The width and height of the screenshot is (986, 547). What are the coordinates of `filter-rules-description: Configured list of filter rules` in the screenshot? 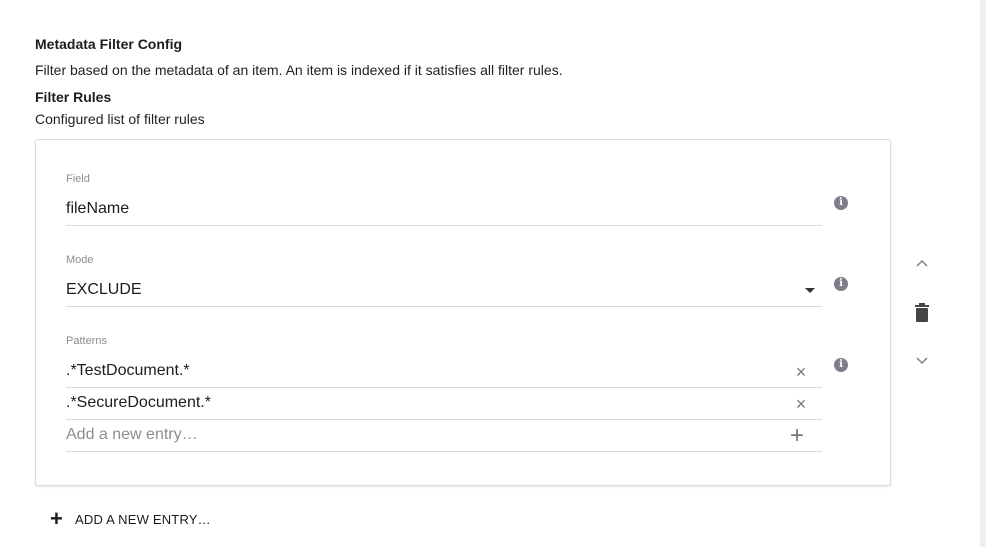 It's located at (120, 119).